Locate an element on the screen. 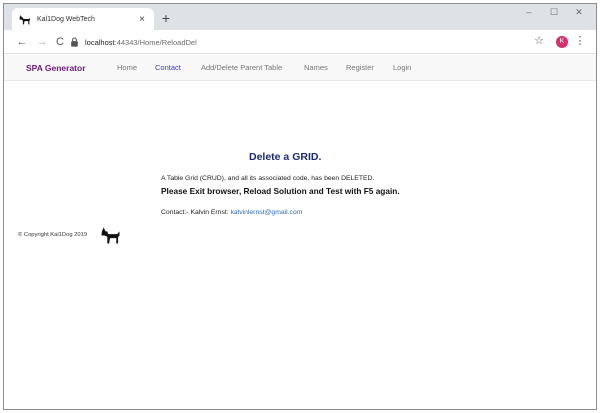 The width and height of the screenshot is (600, 413). page-title: Delete a GRID. is located at coordinates (285, 157).